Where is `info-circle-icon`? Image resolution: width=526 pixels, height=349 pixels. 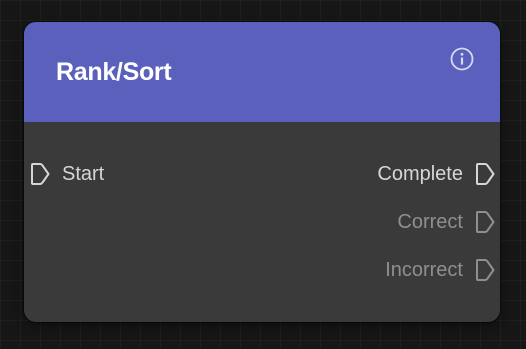
info-circle-icon is located at coordinates (462, 59).